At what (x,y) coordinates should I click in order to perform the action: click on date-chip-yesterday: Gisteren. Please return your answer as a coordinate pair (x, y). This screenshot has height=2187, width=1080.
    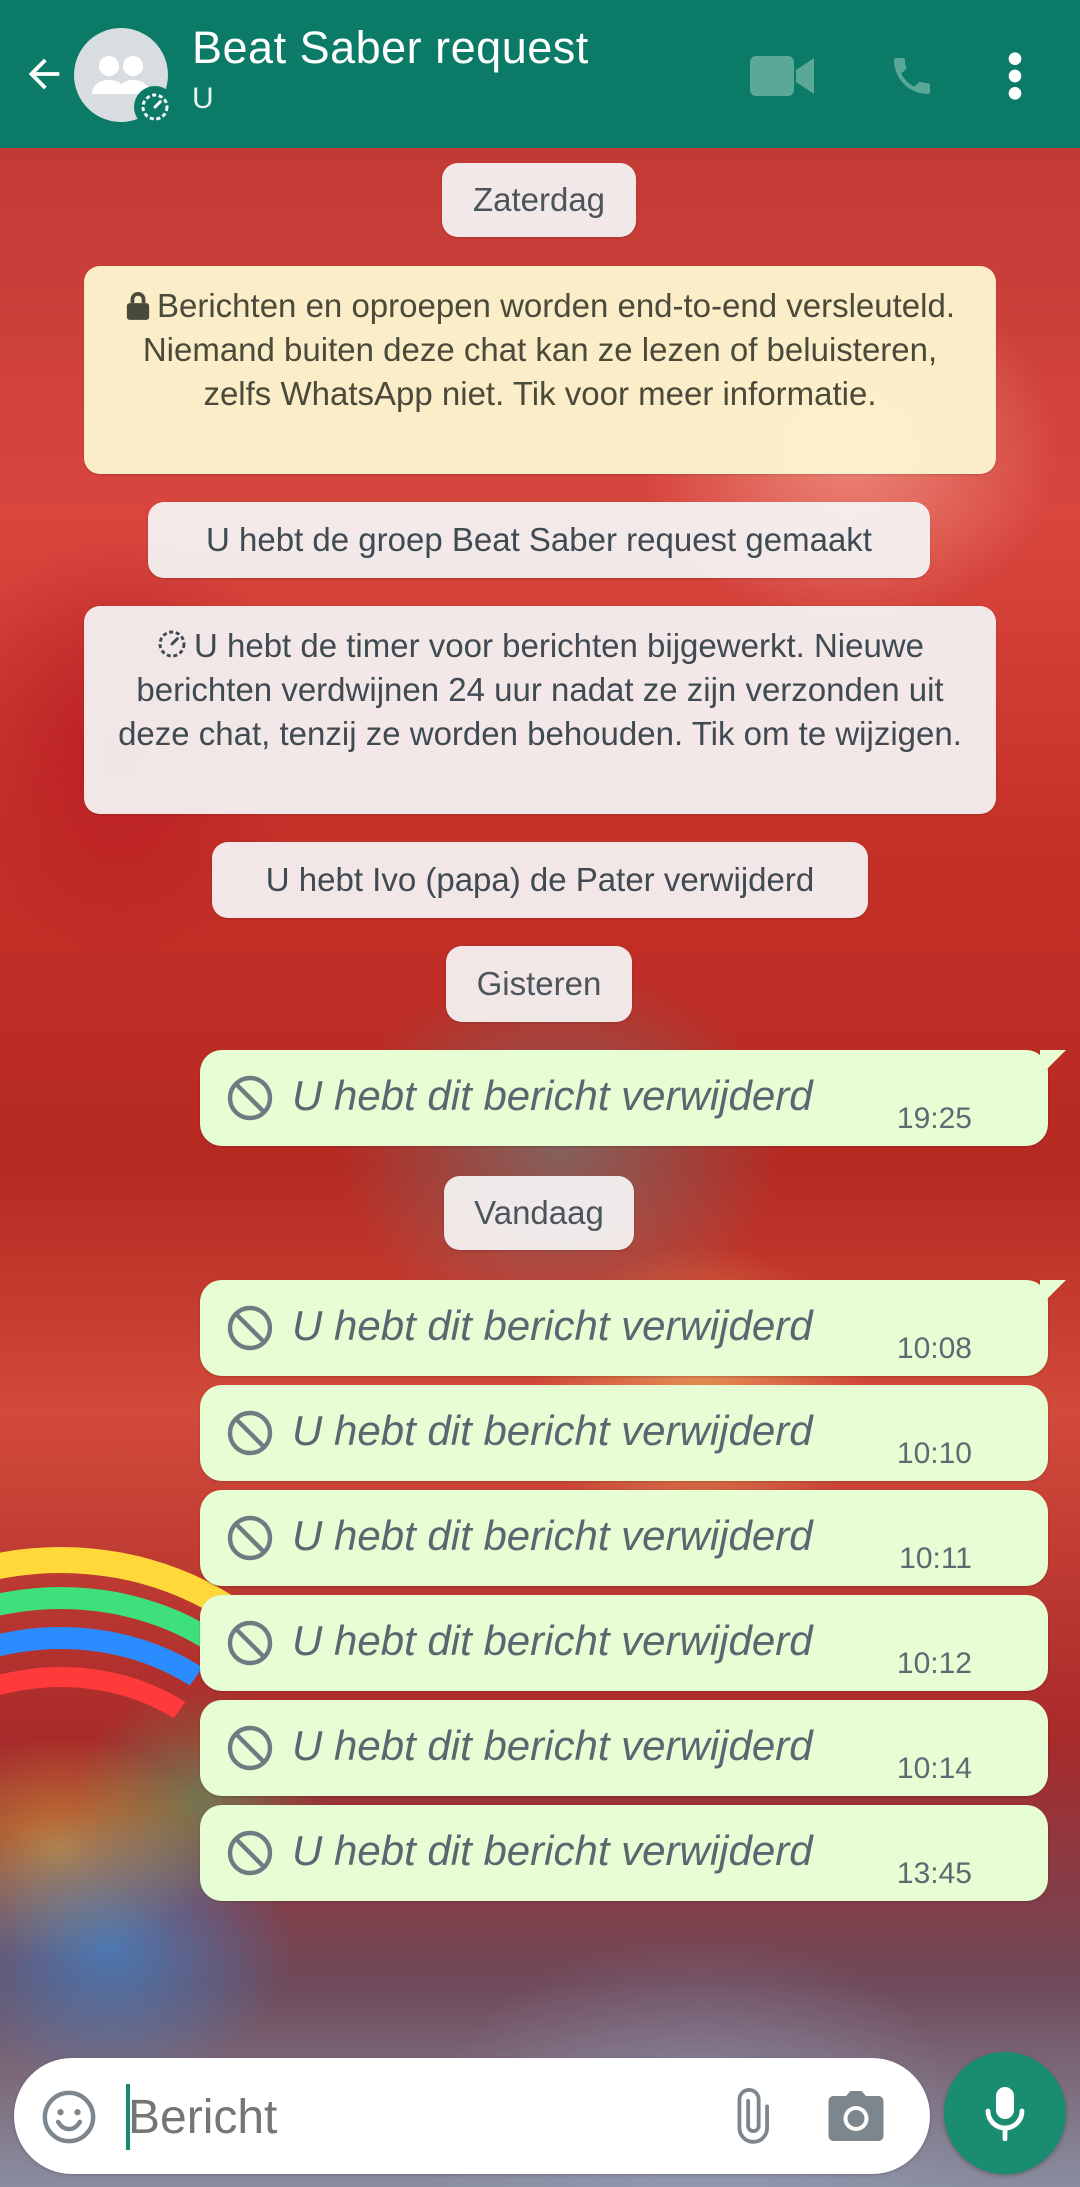
    Looking at the image, I should click on (539, 984).